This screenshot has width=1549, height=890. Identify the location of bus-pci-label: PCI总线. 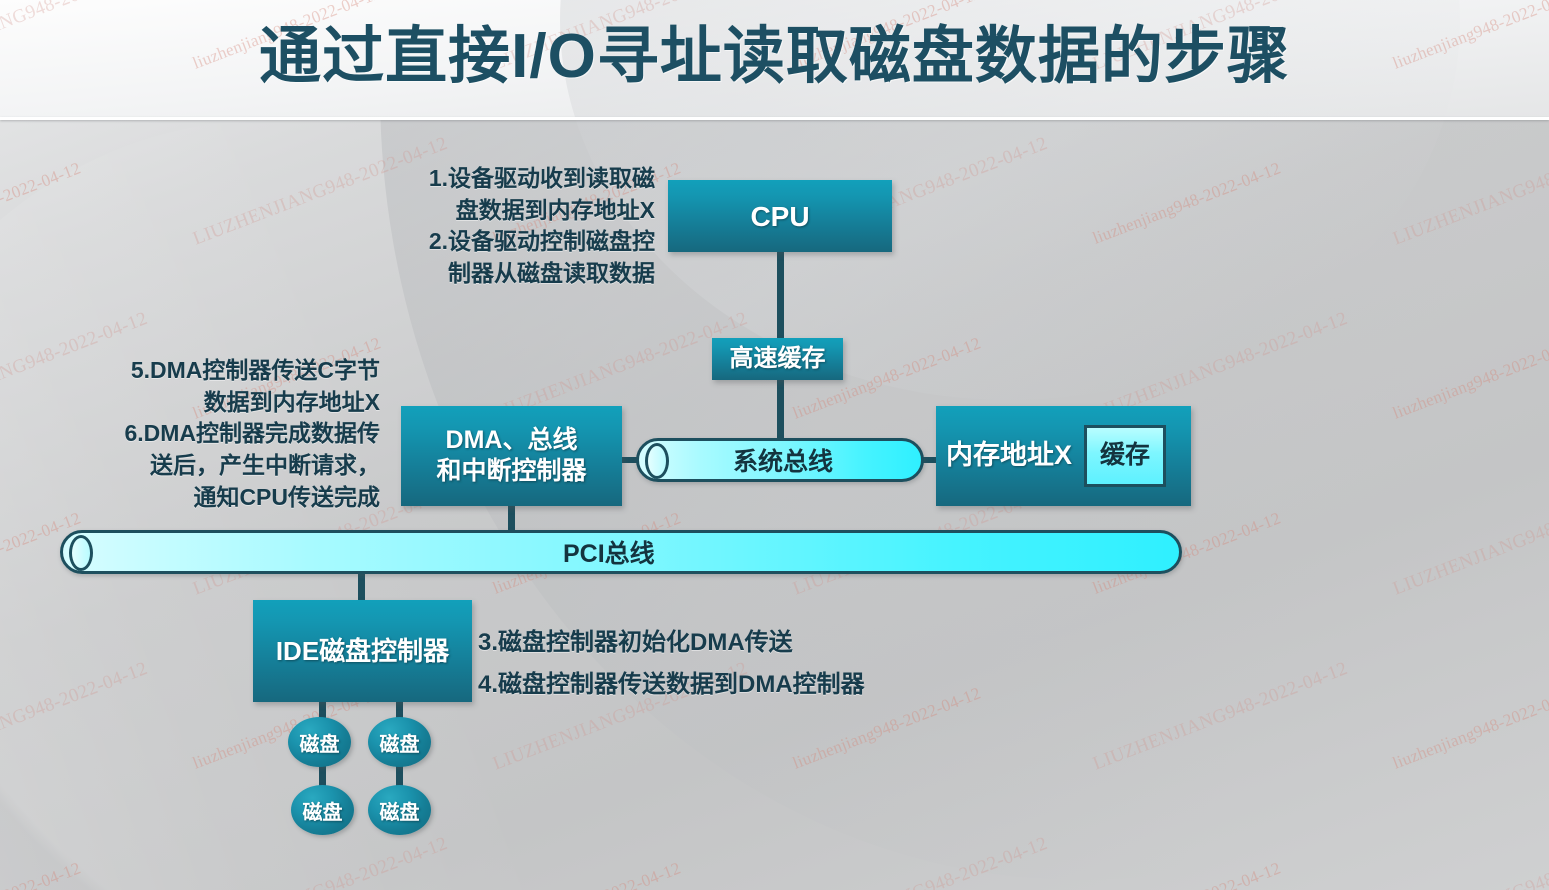
(609, 554).